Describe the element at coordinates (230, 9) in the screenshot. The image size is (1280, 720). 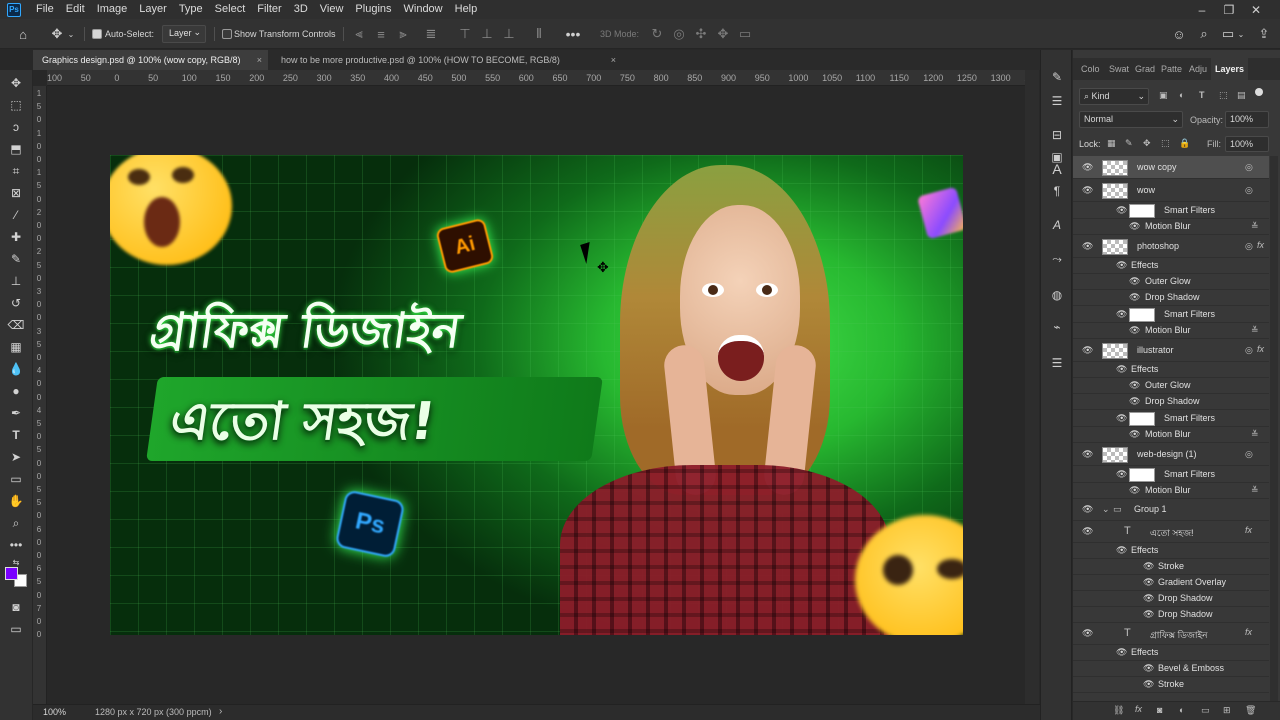
I see `menu-select: Select` at that location.